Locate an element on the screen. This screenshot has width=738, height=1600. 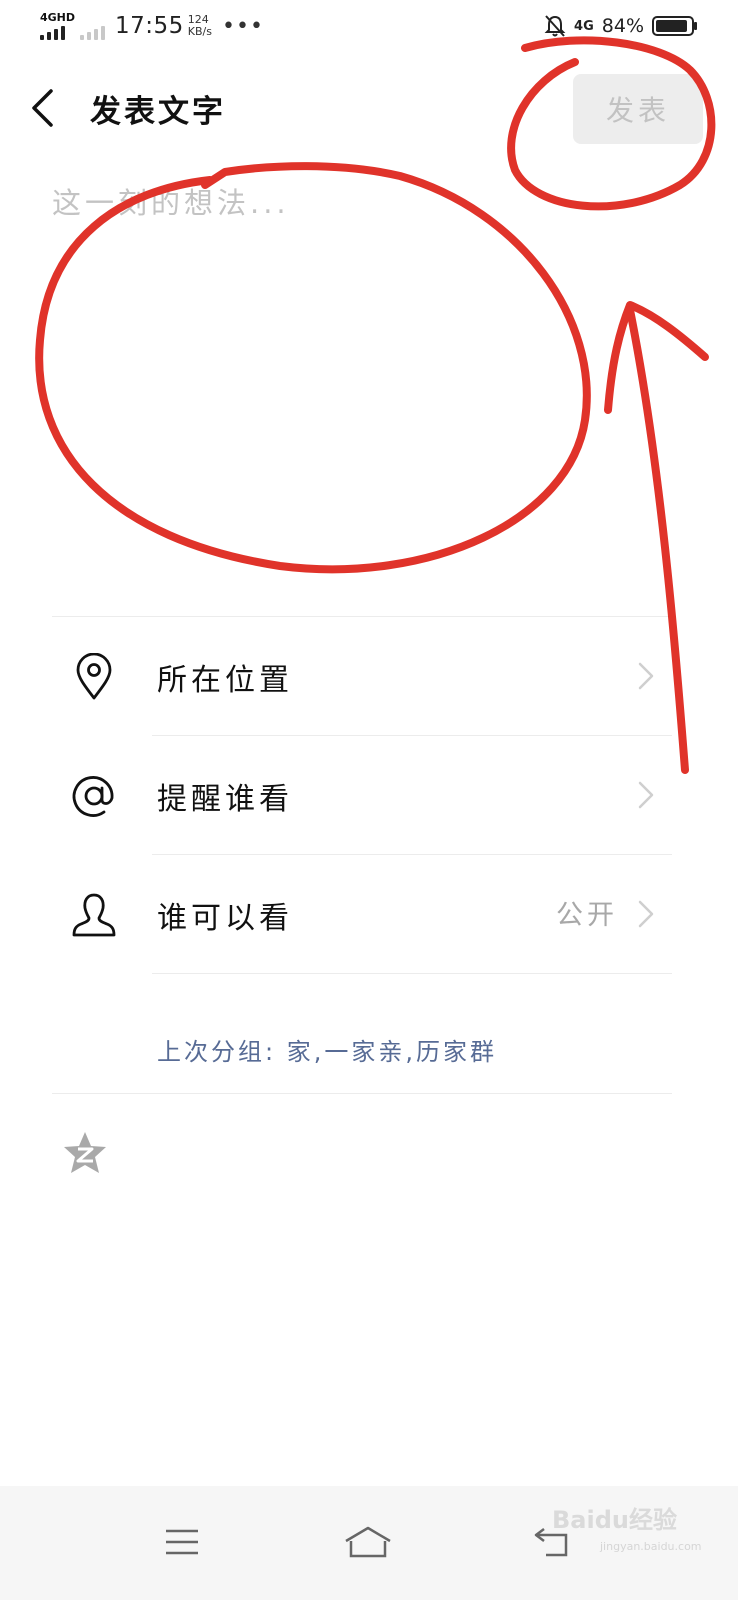
visibility-label: 谁可以看 is located at coordinates (225, 918).